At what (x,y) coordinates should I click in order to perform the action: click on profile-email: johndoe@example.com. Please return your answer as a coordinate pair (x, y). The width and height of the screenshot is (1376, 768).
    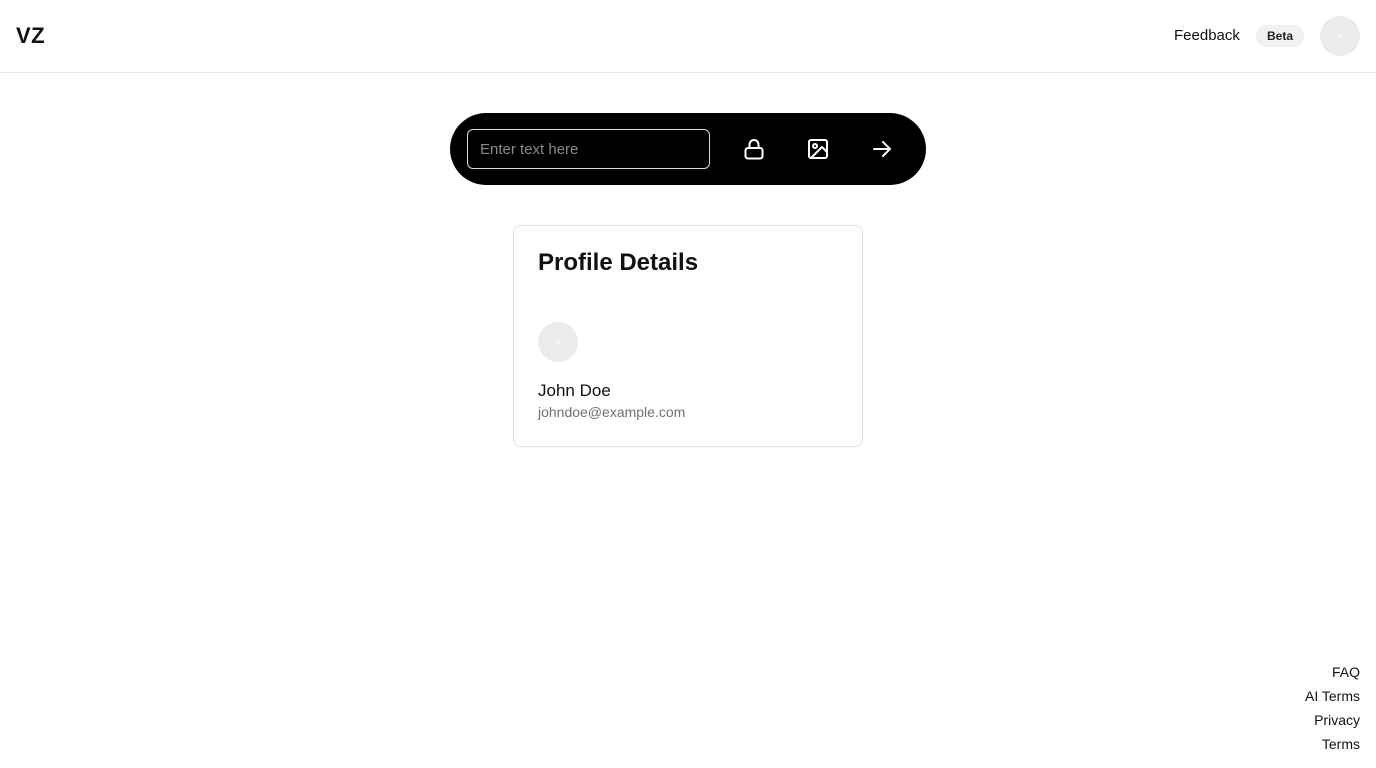
    Looking at the image, I should click on (612, 412).